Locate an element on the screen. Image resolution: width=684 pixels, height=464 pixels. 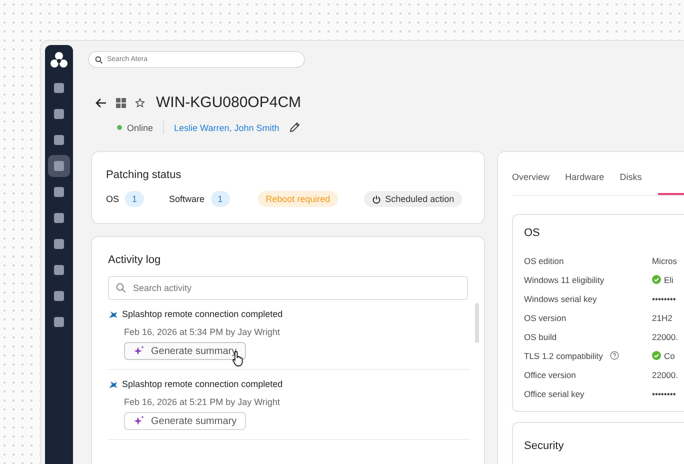
pencil-icon is located at coordinates (294, 127).